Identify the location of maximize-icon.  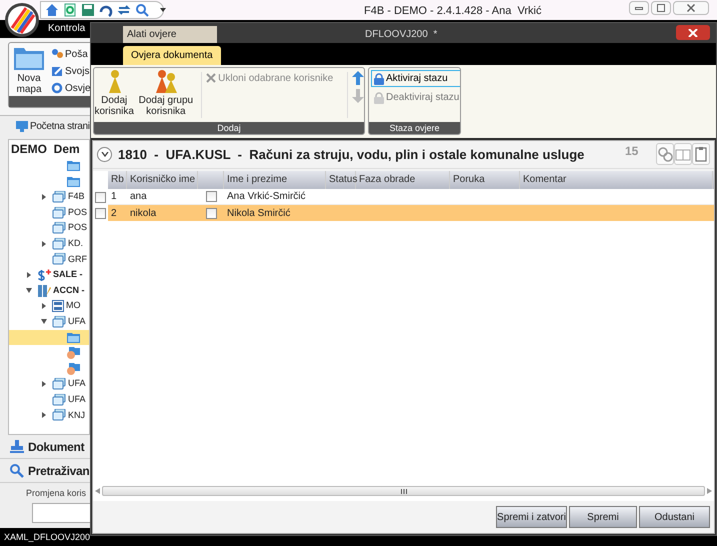
(661, 8).